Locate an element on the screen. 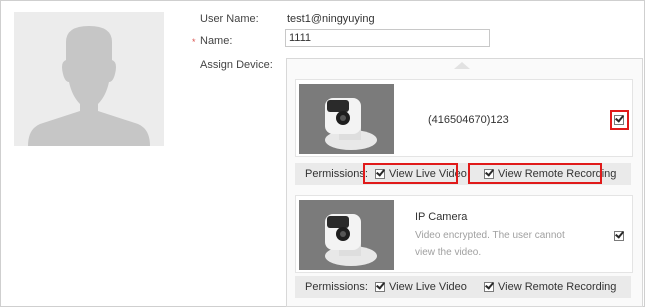 The width and height of the screenshot is (645, 307). device-select-checkbox is located at coordinates (619, 235).